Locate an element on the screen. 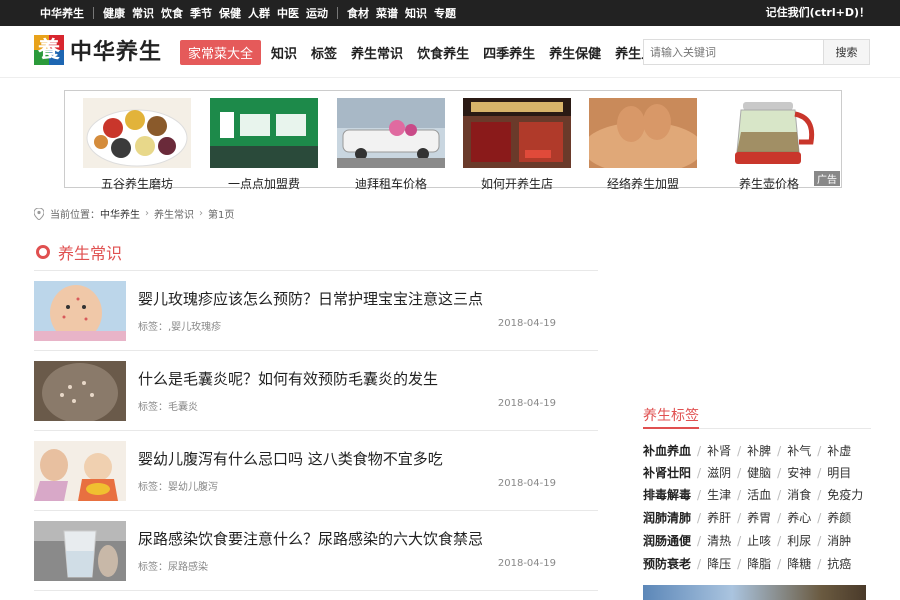  massage-image is located at coordinates (643, 136).